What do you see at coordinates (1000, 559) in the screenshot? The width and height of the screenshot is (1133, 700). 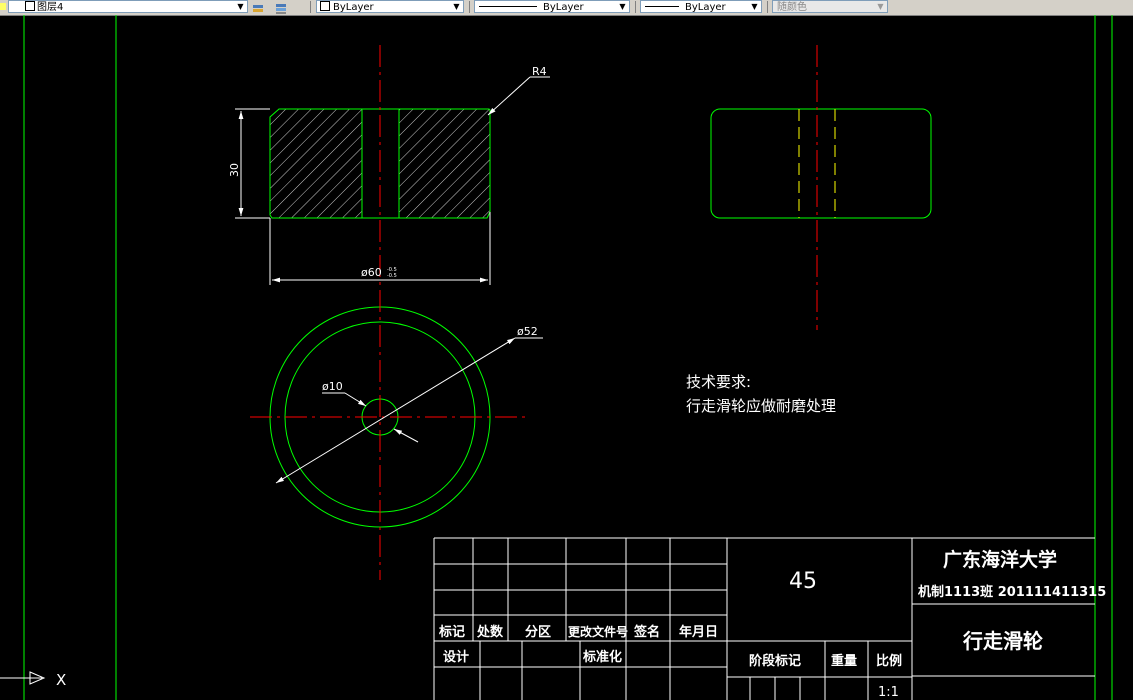 I see `university-name: 广东海洋大学` at bounding box center [1000, 559].